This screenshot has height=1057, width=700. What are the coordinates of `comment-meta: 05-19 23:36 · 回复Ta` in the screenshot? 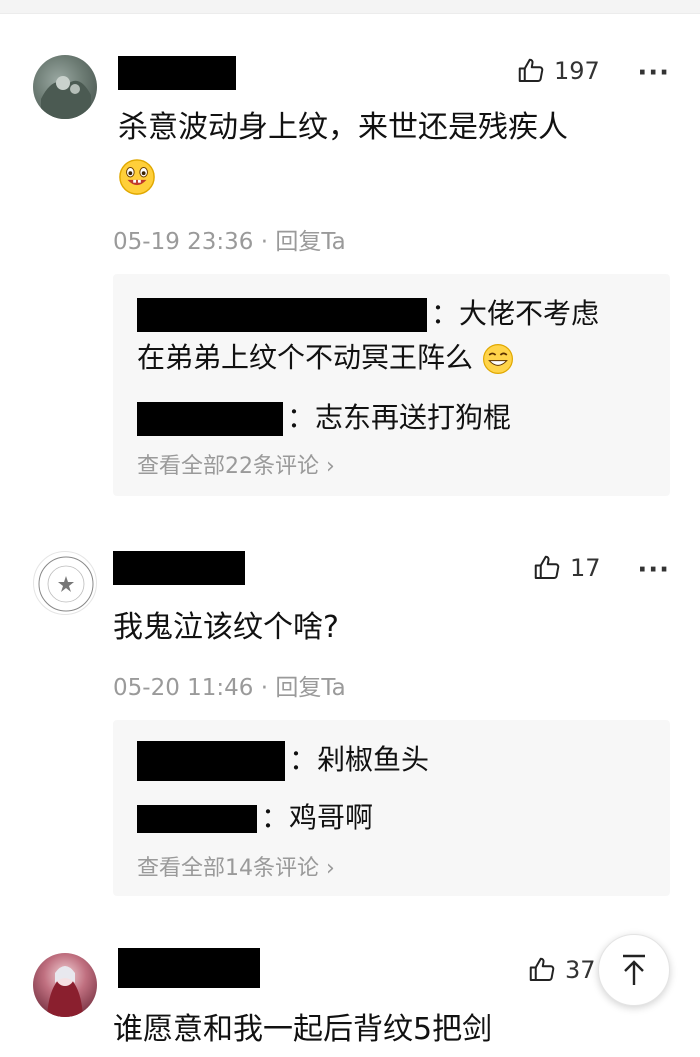 It's located at (229, 239).